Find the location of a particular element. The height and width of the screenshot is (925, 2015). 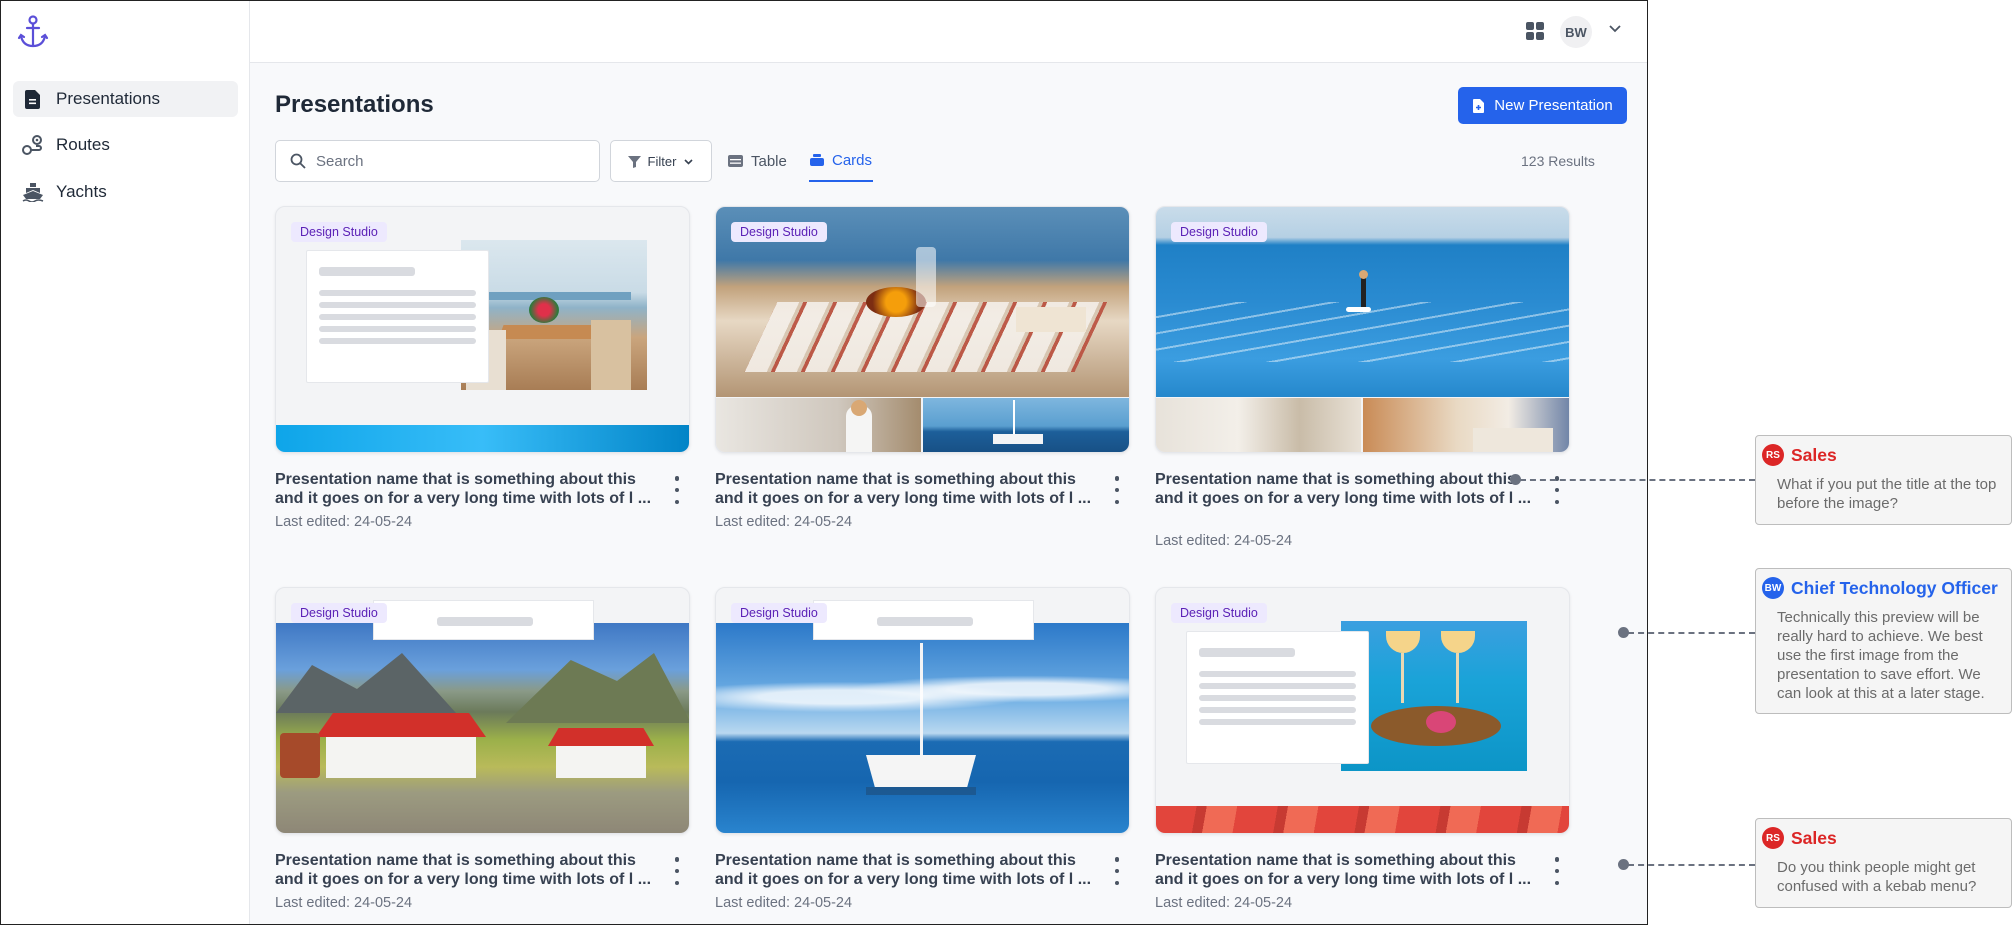

search-box is located at coordinates (437, 161).